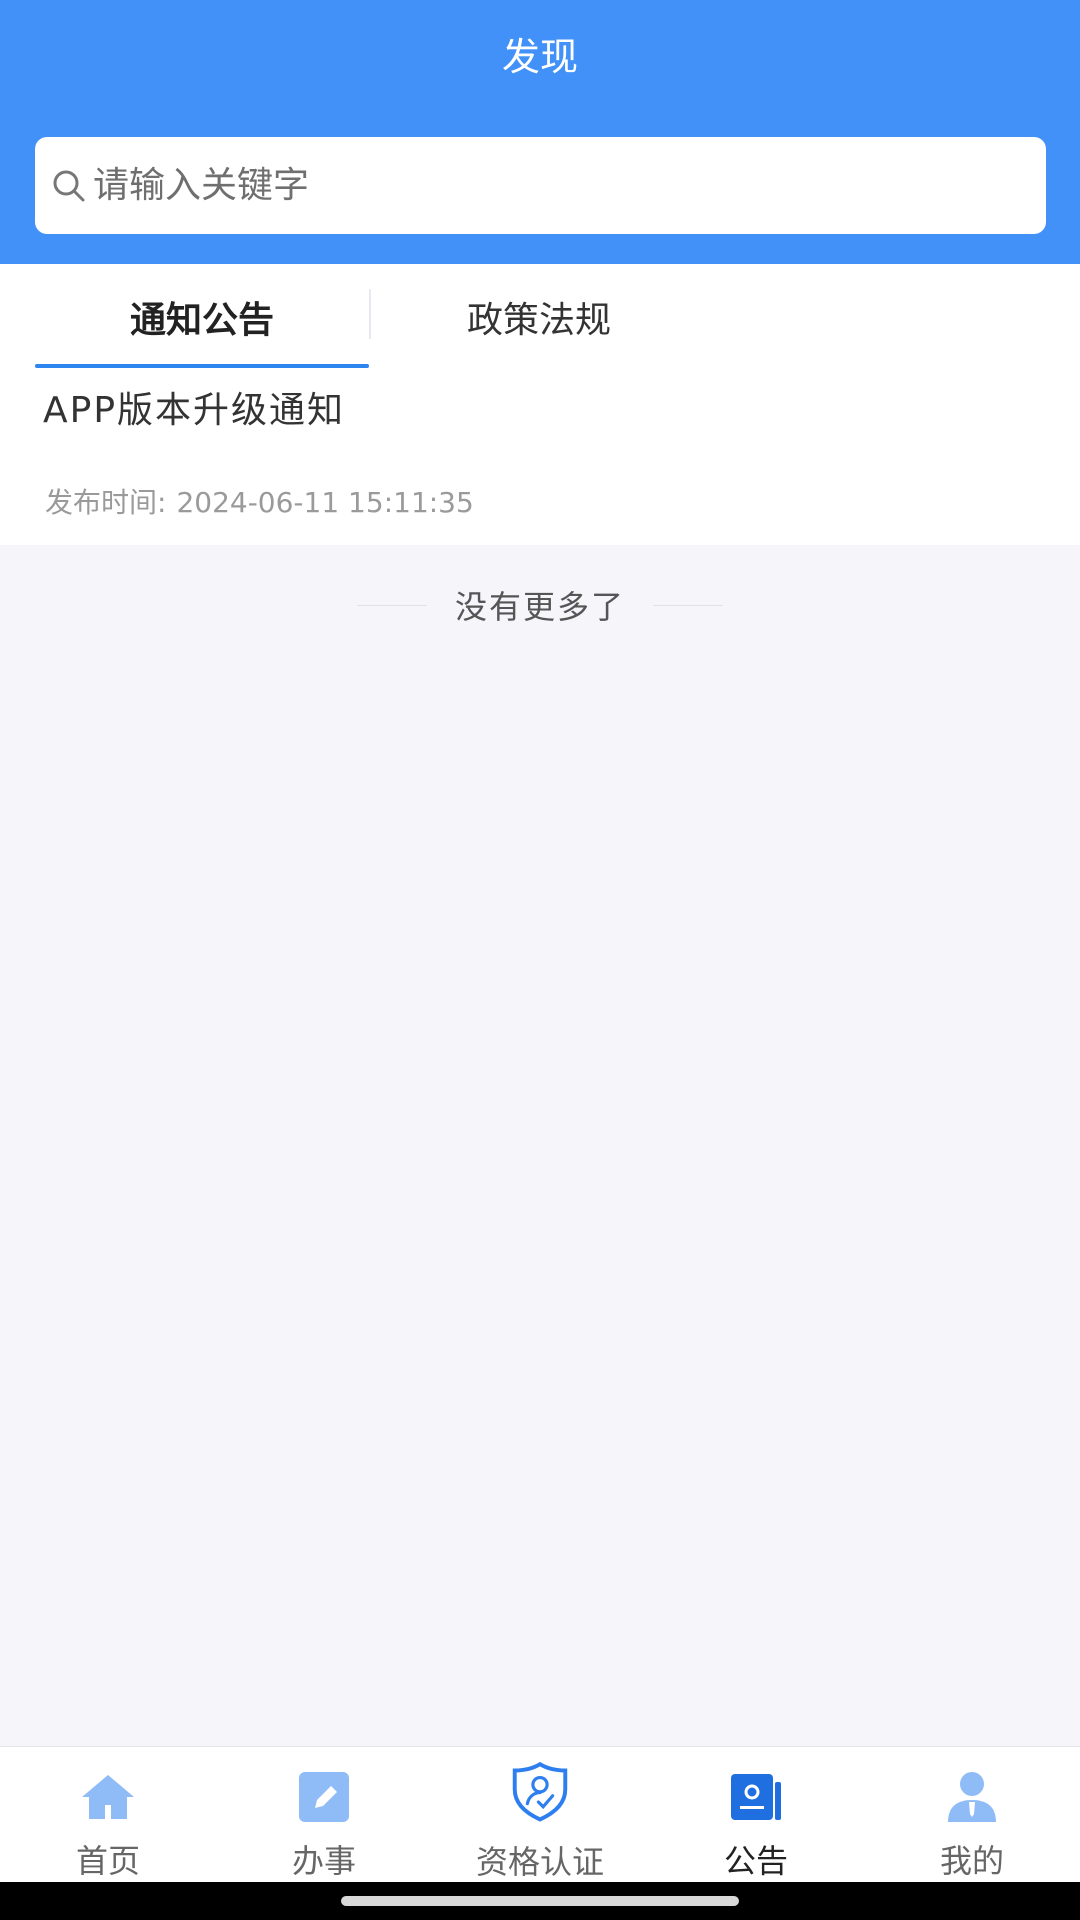 The width and height of the screenshot is (1080, 1920). I want to click on nav-item-profile: 我的, so click(972, 1814).